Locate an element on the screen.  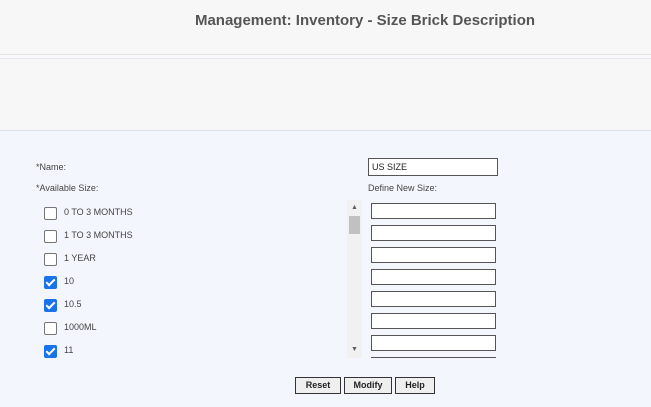
list-item: 1 YEAR is located at coordinates (186, 259).